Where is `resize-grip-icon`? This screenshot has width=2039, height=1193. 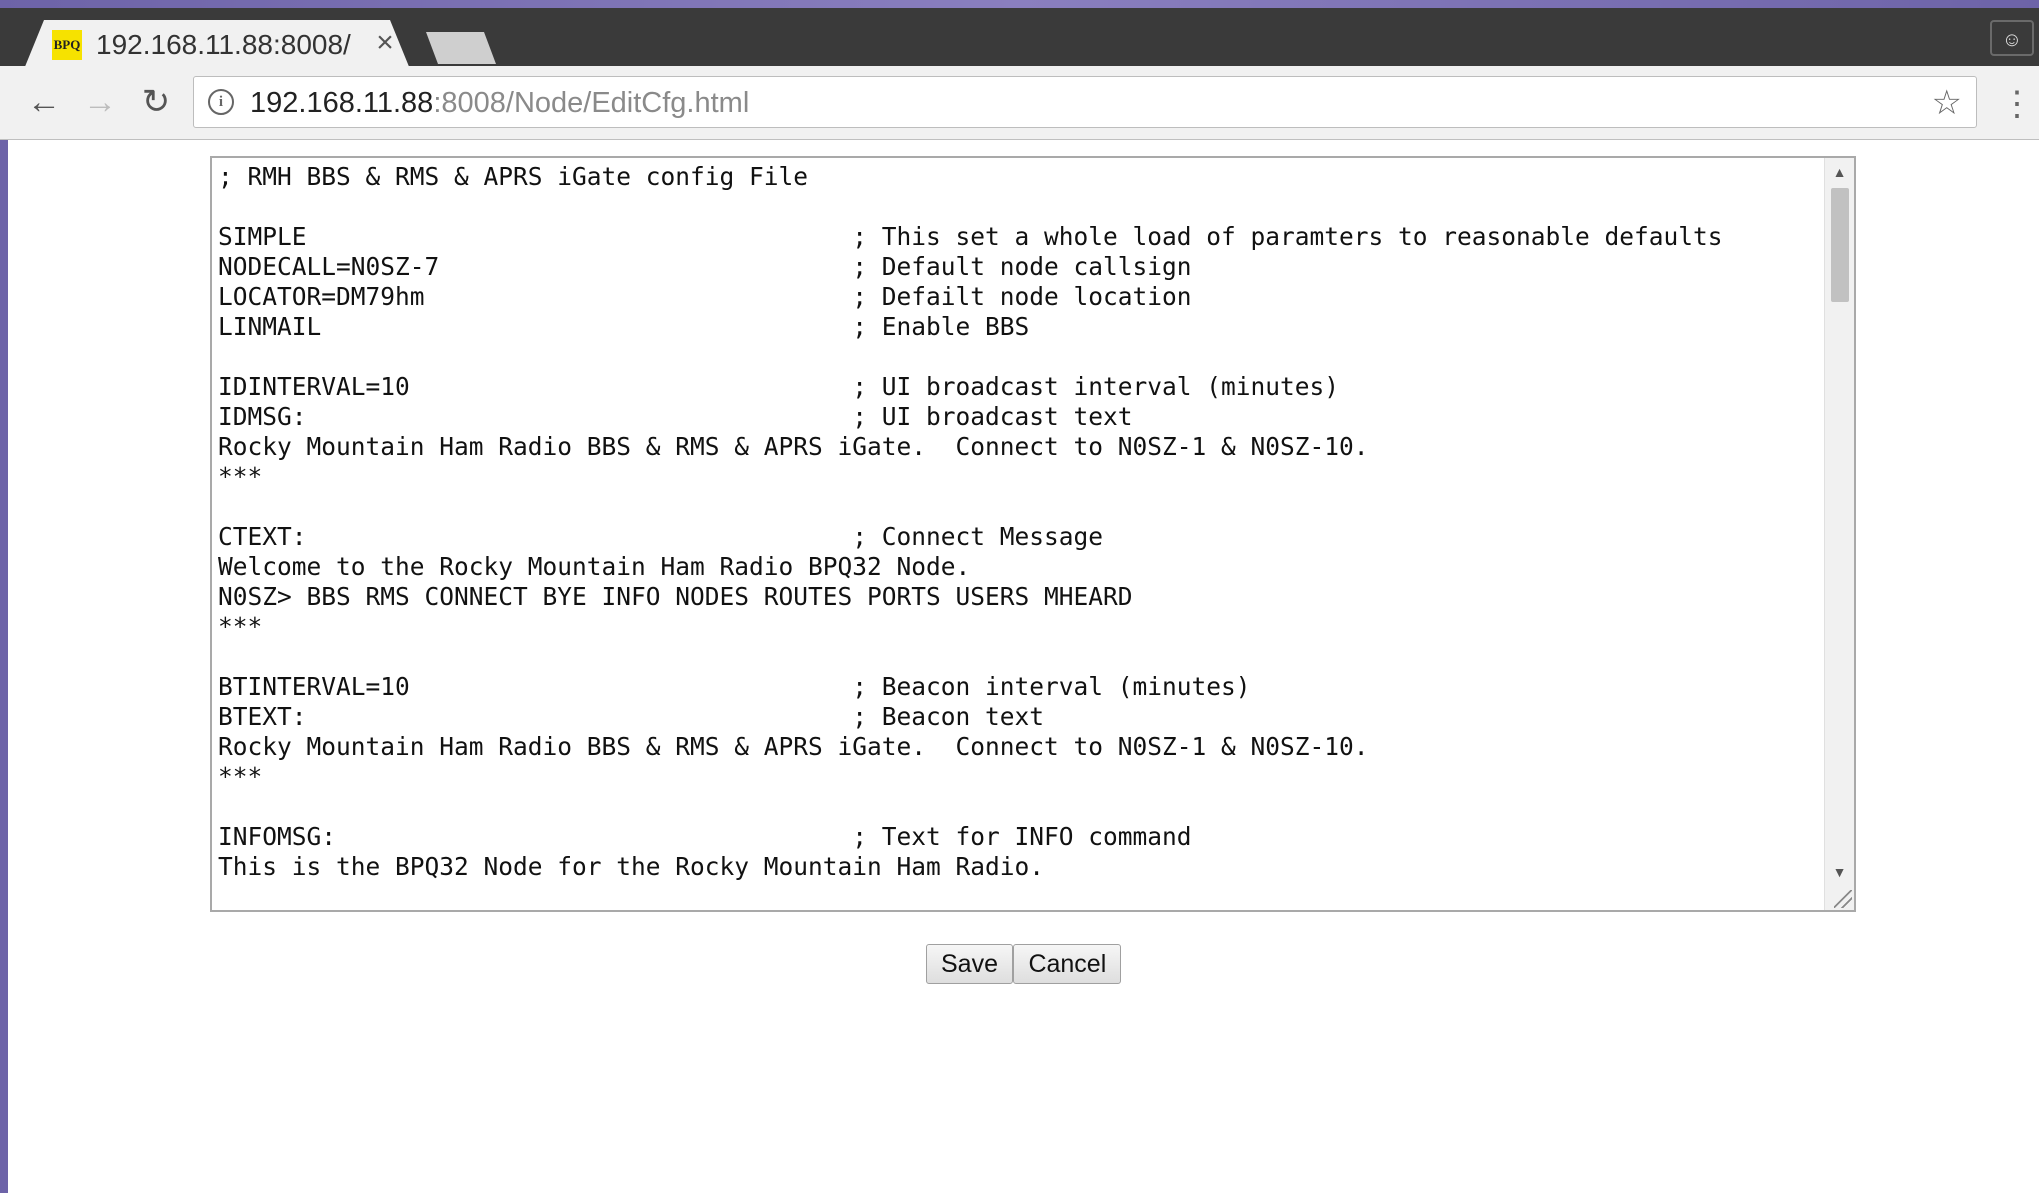
resize-grip-icon is located at coordinates (1843, 899).